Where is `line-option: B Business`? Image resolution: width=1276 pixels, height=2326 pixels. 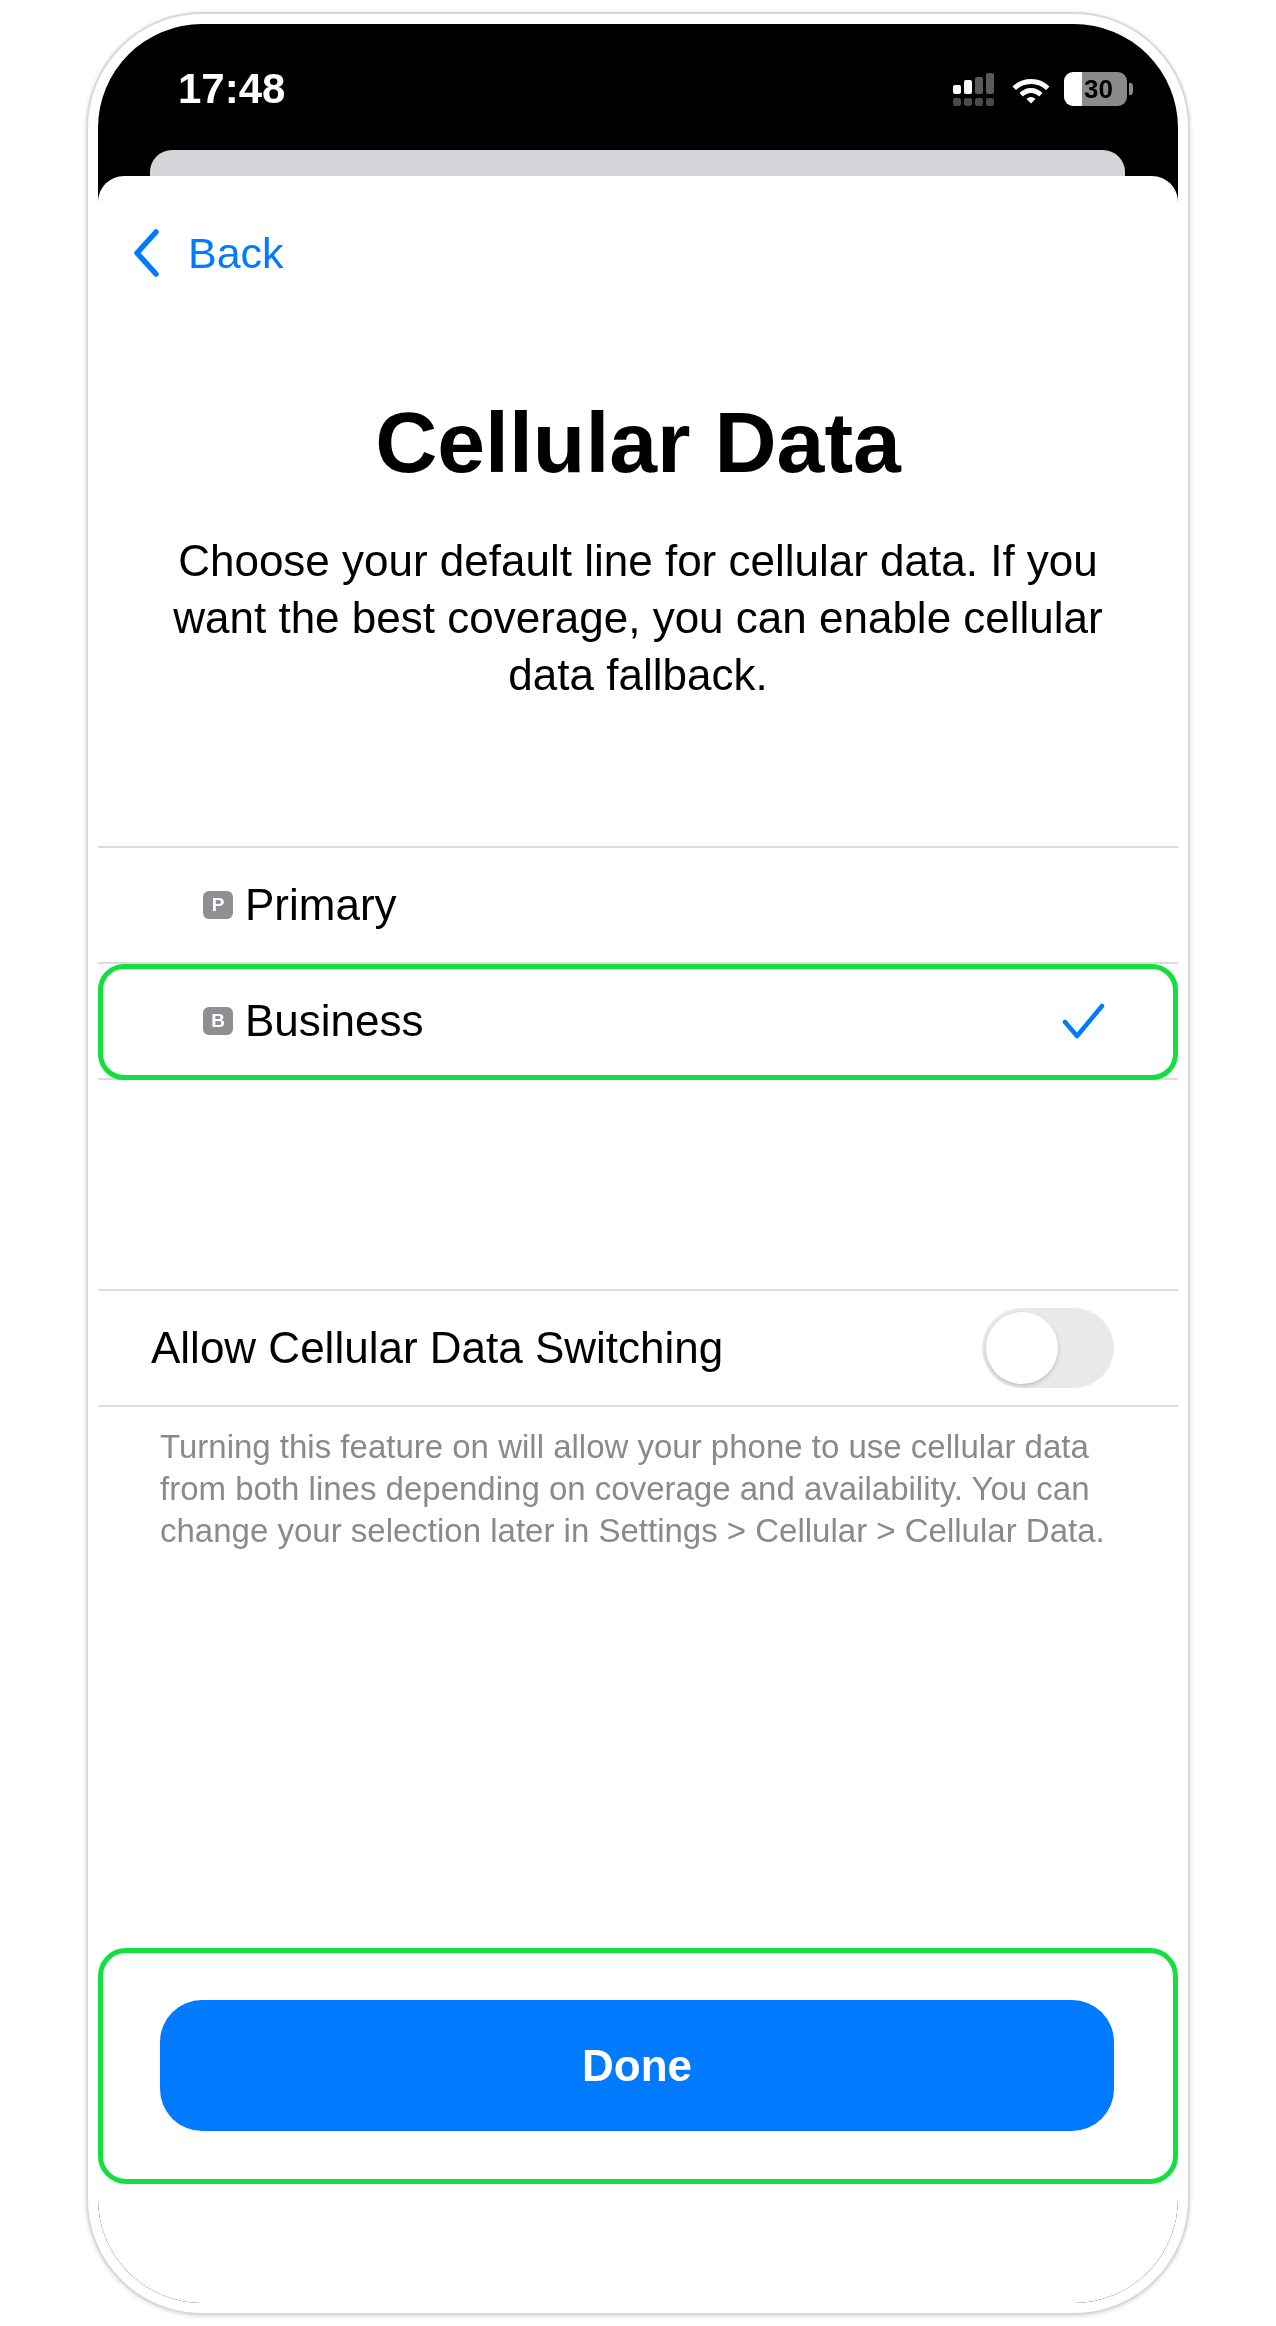 line-option: B Business is located at coordinates (638, 1021).